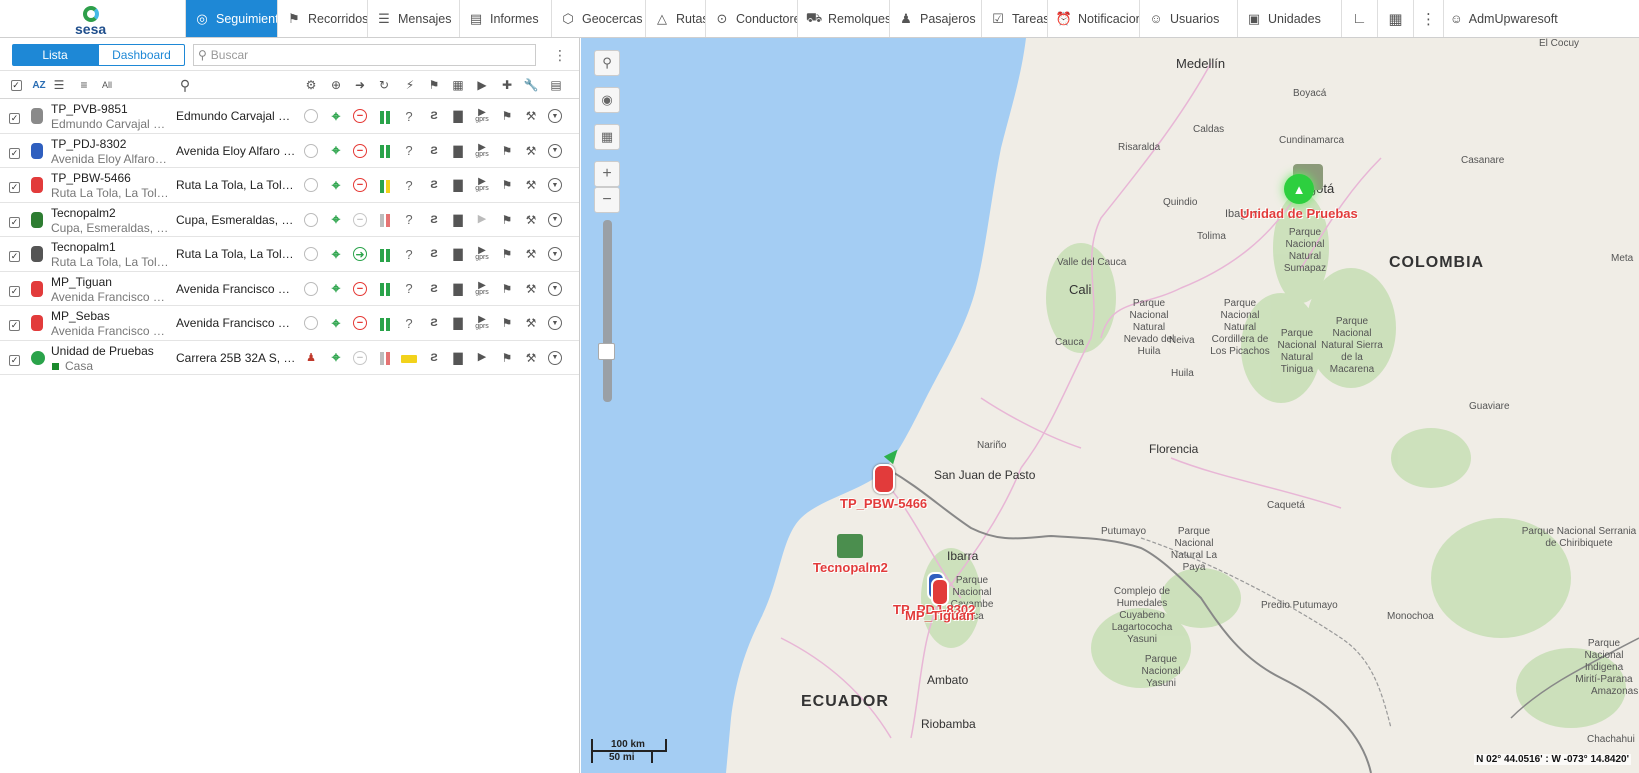 This screenshot has width=1639, height=773. I want to click on zoom-slider-handle, so click(606, 351).